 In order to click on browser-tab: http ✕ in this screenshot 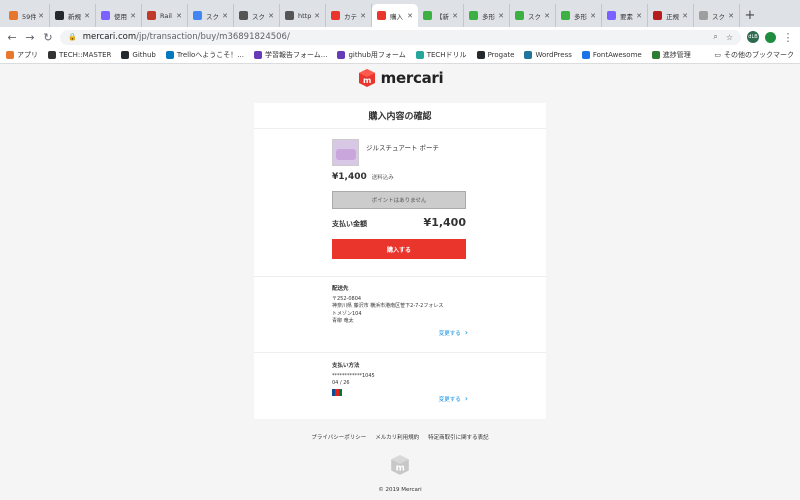, I will do `click(303, 15)`.